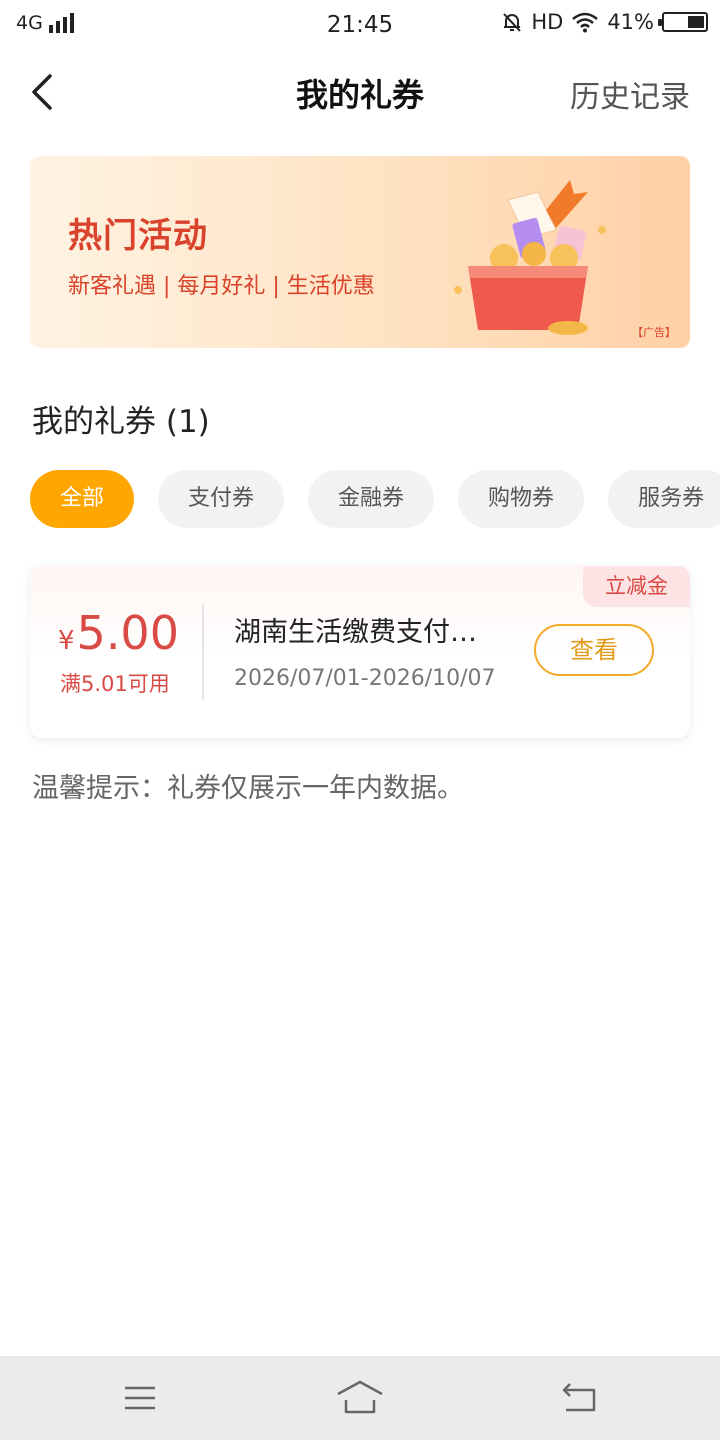 This screenshot has width=720, height=1440. What do you see at coordinates (547, 22) in the screenshot?
I see `hd-indicator: HD` at bounding box center [547, 22].